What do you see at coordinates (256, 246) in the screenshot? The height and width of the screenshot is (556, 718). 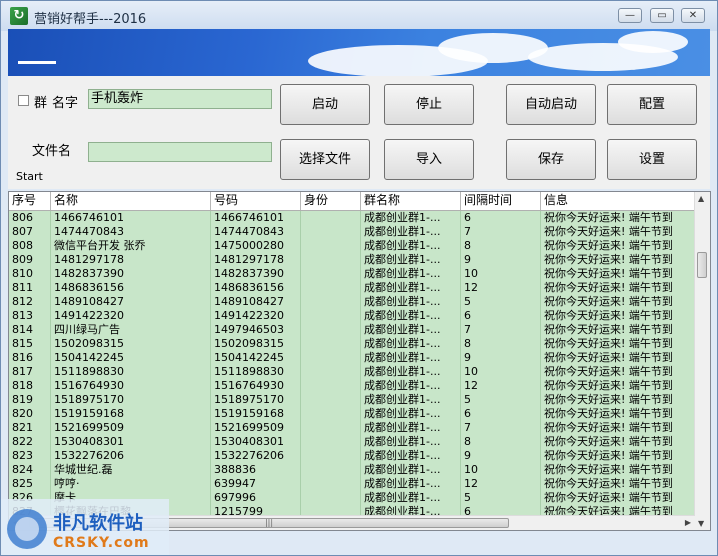 I see `table-cell: 1475000280` at bounding box center [256, 246].